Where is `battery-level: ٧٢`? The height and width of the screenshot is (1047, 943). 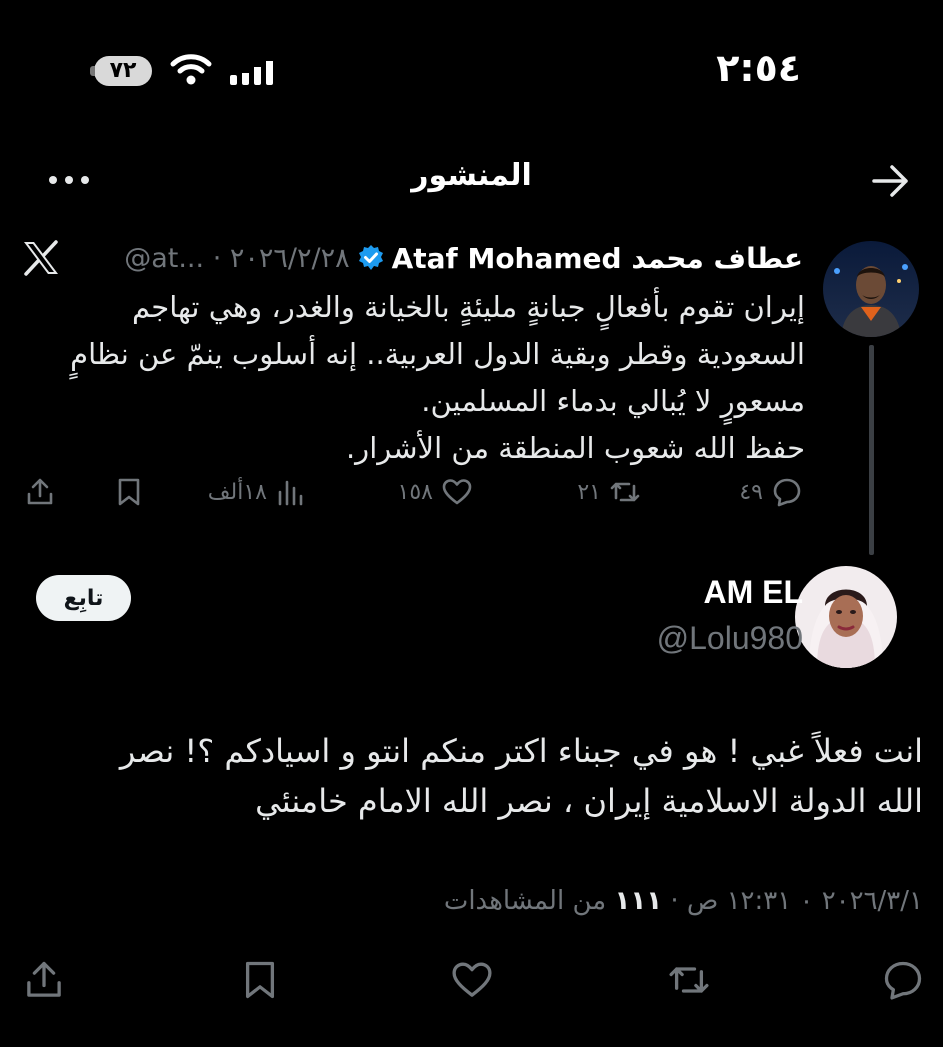 battery-level: ٧٢ is located at coordinates (123, 70).